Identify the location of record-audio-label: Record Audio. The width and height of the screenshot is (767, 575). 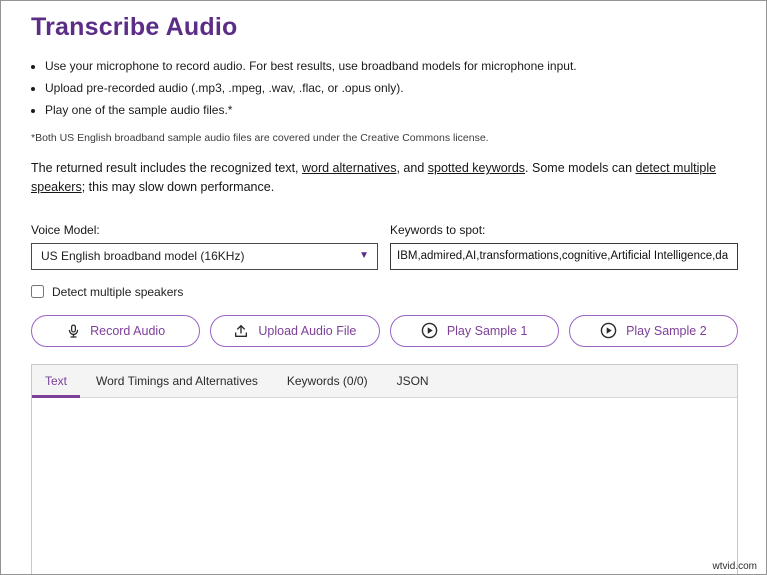
(128, 330).